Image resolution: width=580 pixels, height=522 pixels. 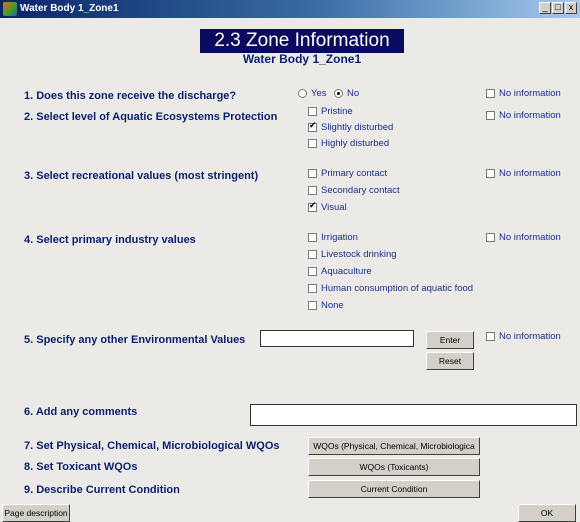 I want to click on page-description-button: Page description, so click(x=36, y=513).